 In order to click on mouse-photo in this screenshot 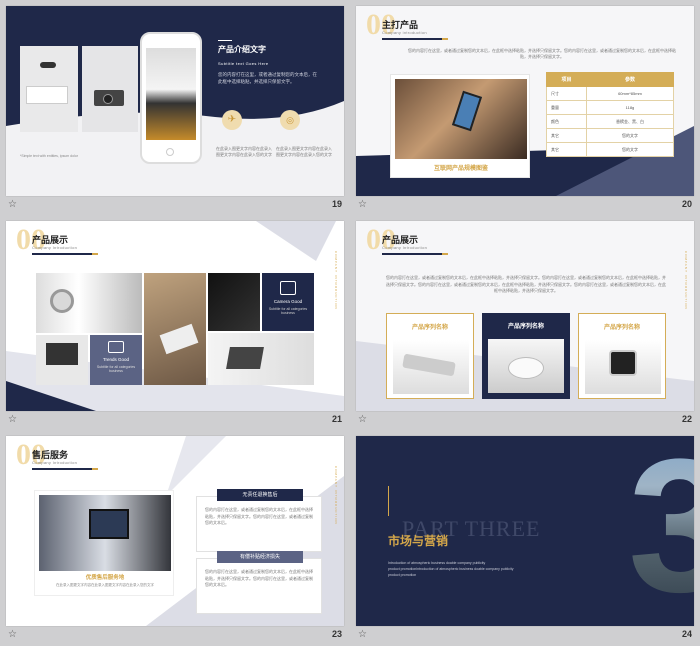, I will do `click(526, 366)`.